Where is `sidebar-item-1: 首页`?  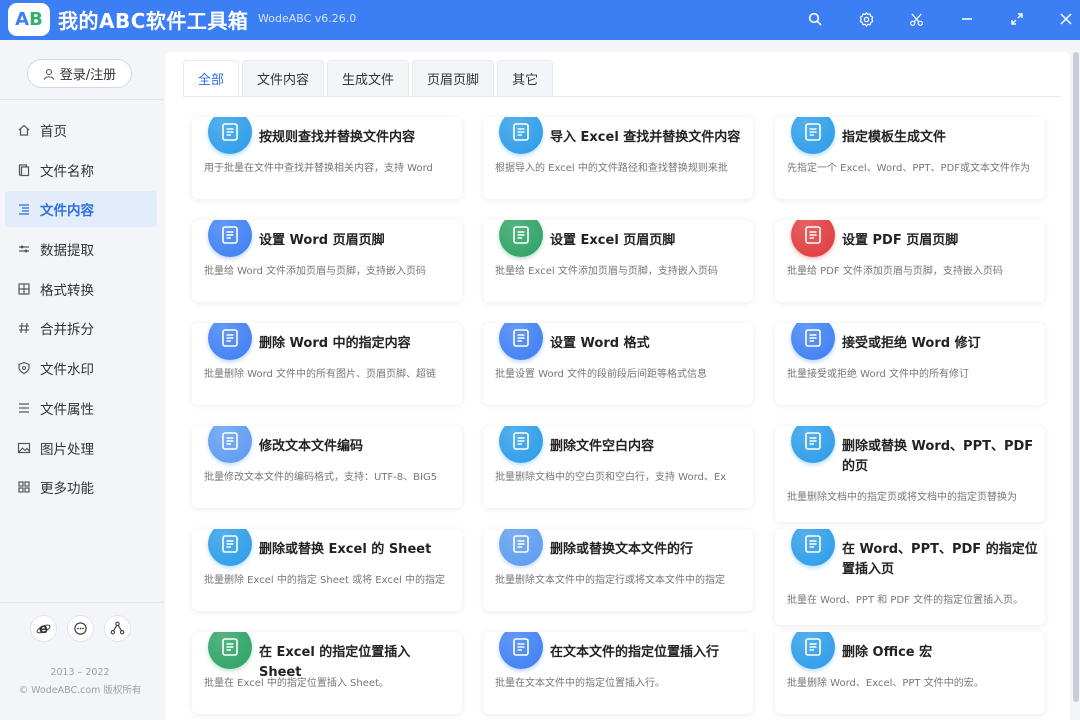 sidebar-item-1: 首页 is located at coordinates (81, 130).